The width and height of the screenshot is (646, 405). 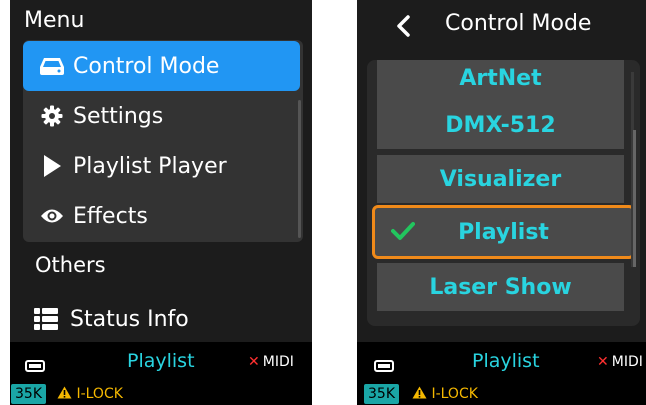 I want to click on play-icon, so click(x=52, y=166).